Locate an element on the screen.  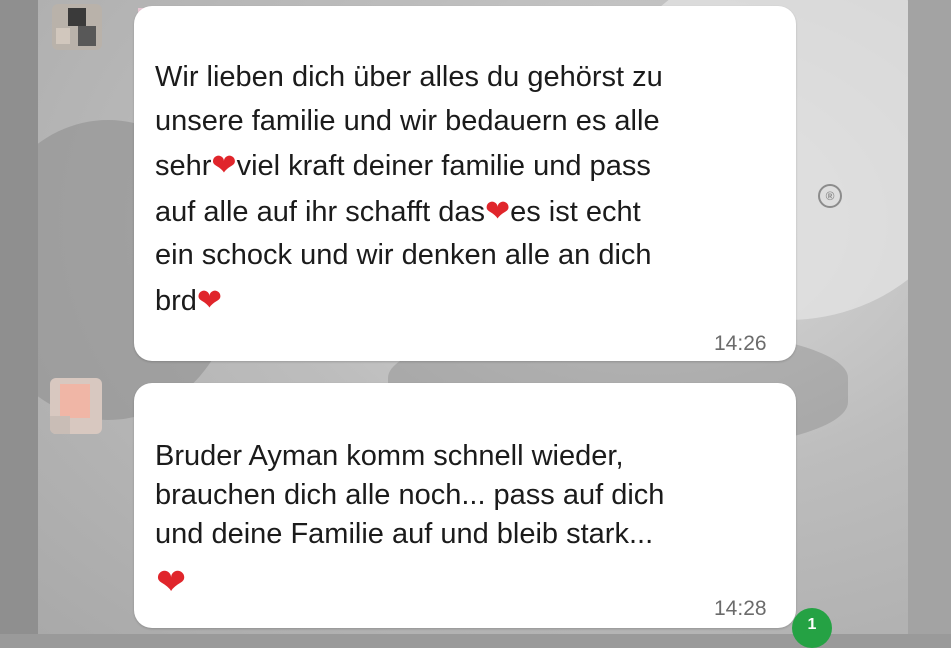
unread-count-badge: 1 is located at coordinates (812, 628).